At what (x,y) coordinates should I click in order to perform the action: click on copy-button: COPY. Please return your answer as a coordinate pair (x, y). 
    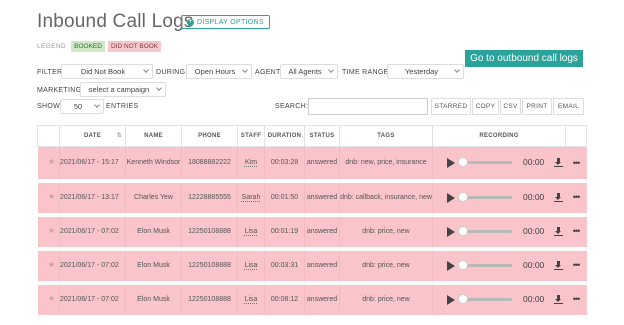
    Looking at the image, I should click on (485, 106).